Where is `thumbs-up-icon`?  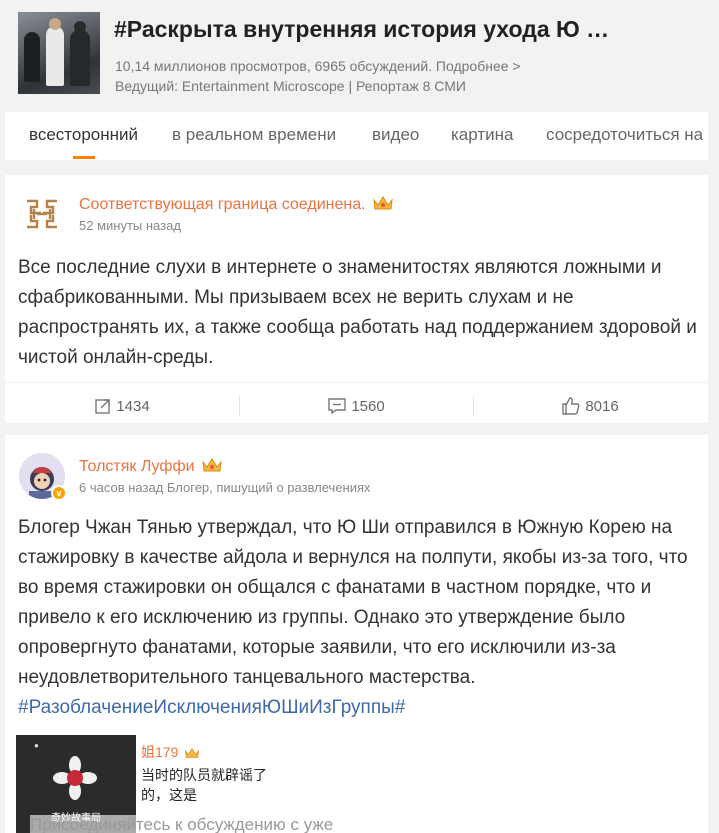 thumbs-up-icon is located at coordinates (571, 406).